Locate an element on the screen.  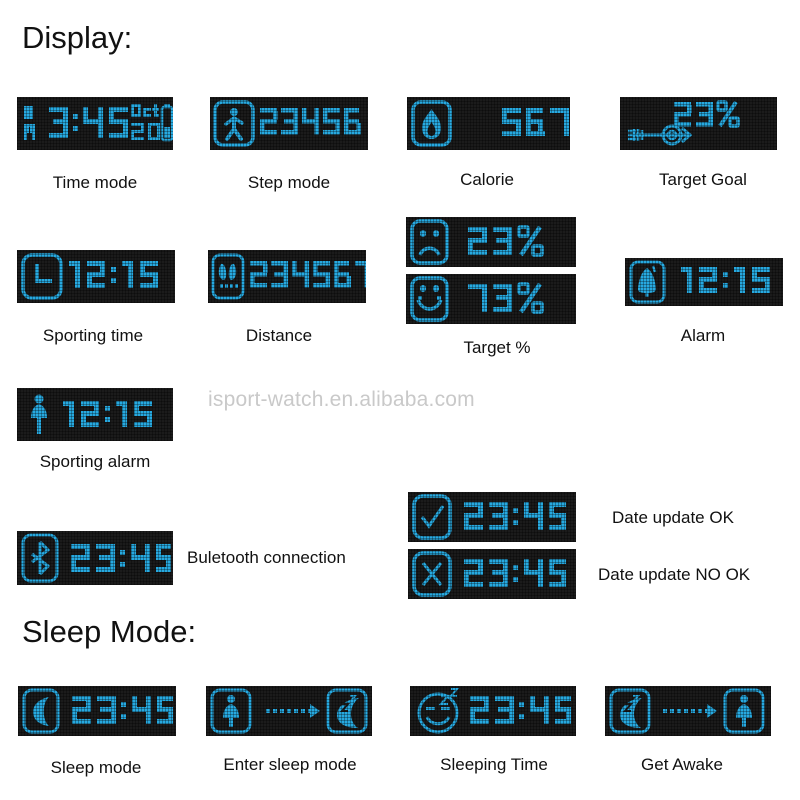
caption-enter-sleep-mode: Enter sleep mode is located at coordinates (290, 764).